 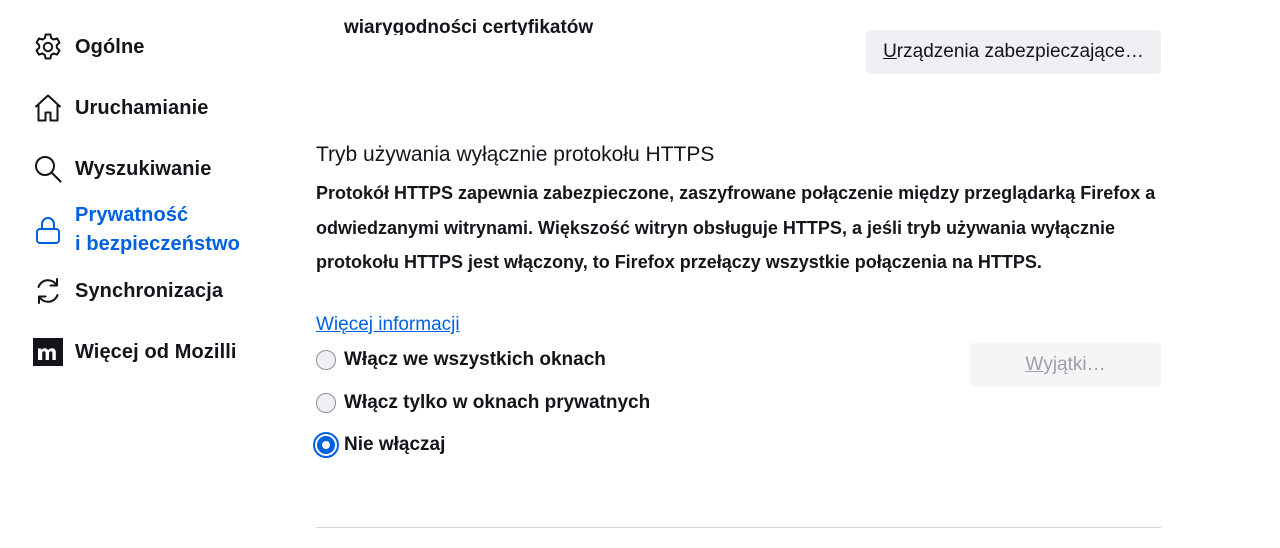 I want to click on cut-off-text-content: wiarygodności certyfikatów, so click(x=469, y=26).